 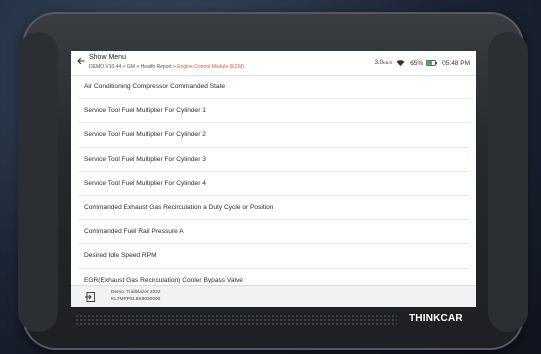 What do you see at coordinates (436, 318) in the screenshot?
I see `brand-logo: THINKCAR` at bounding box center [436, 318].